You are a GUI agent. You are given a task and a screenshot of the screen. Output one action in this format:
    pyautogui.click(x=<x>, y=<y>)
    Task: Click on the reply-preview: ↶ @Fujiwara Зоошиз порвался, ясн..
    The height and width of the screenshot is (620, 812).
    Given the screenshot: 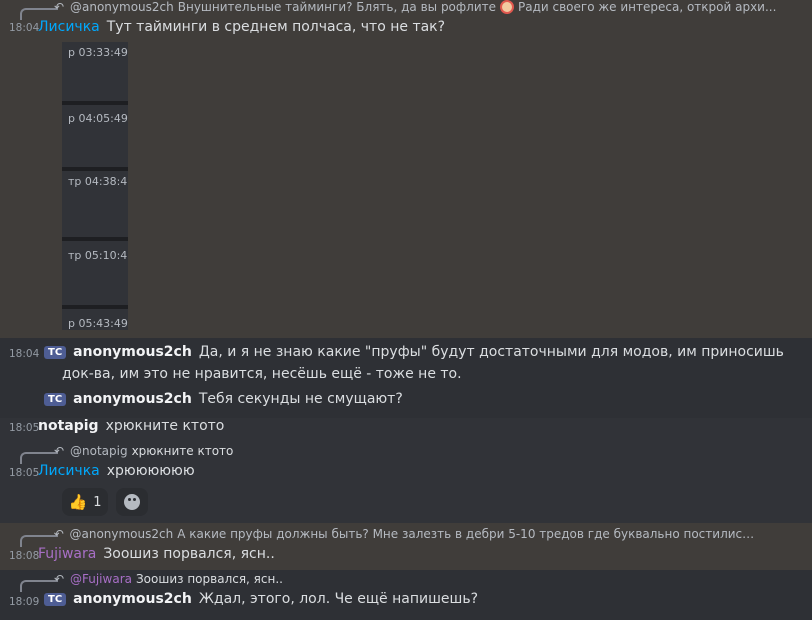 What is the action you would take?
    pyautogui.click(x=252, y=579)
    